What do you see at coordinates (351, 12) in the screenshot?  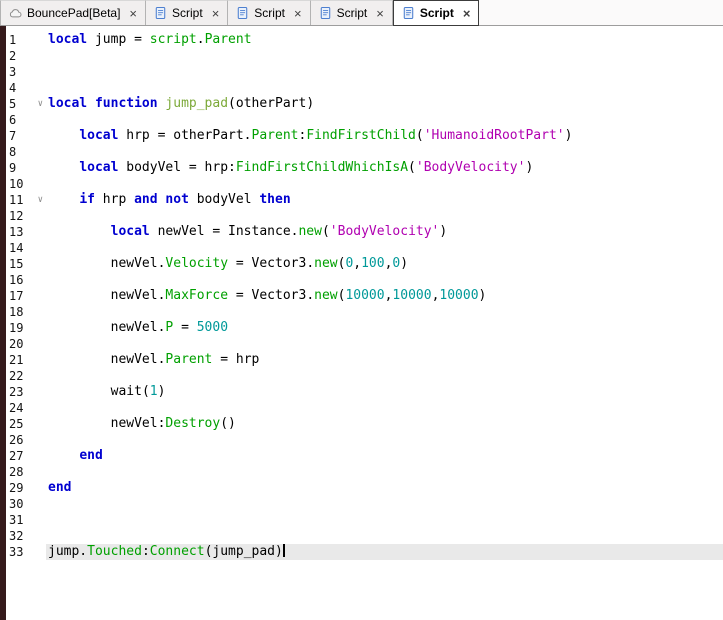 I see `tab-script-3: Script ×` at bounding box center [351, 12].